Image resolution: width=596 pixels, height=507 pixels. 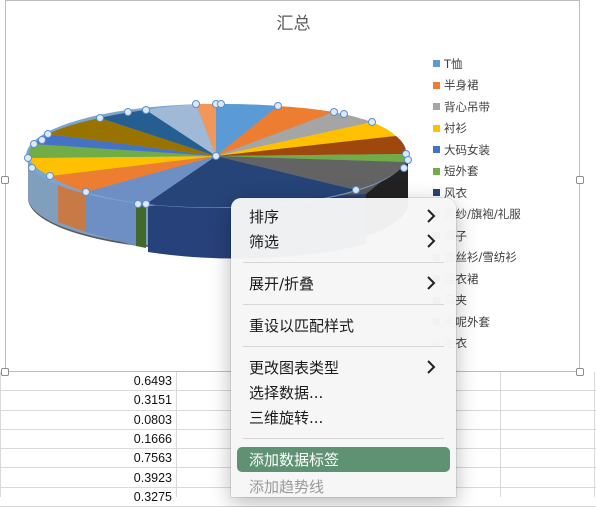 What do you see at coordinates (477, 129) in the screenshot?
I see `legend-item: 衬衫` at bounding box center [477, 129].